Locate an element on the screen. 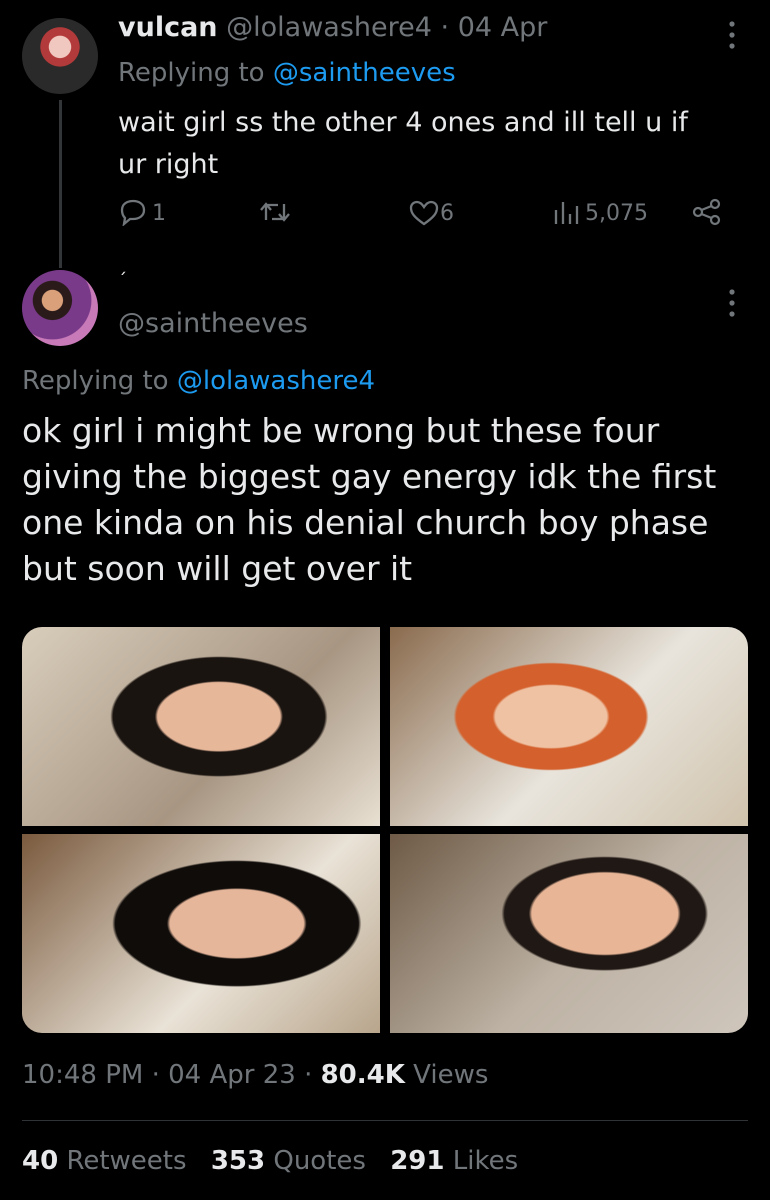 This screenshot has height=1200, width=770. replying-to: Replying to @lolawashere4 is located at coordinates (198, 381).